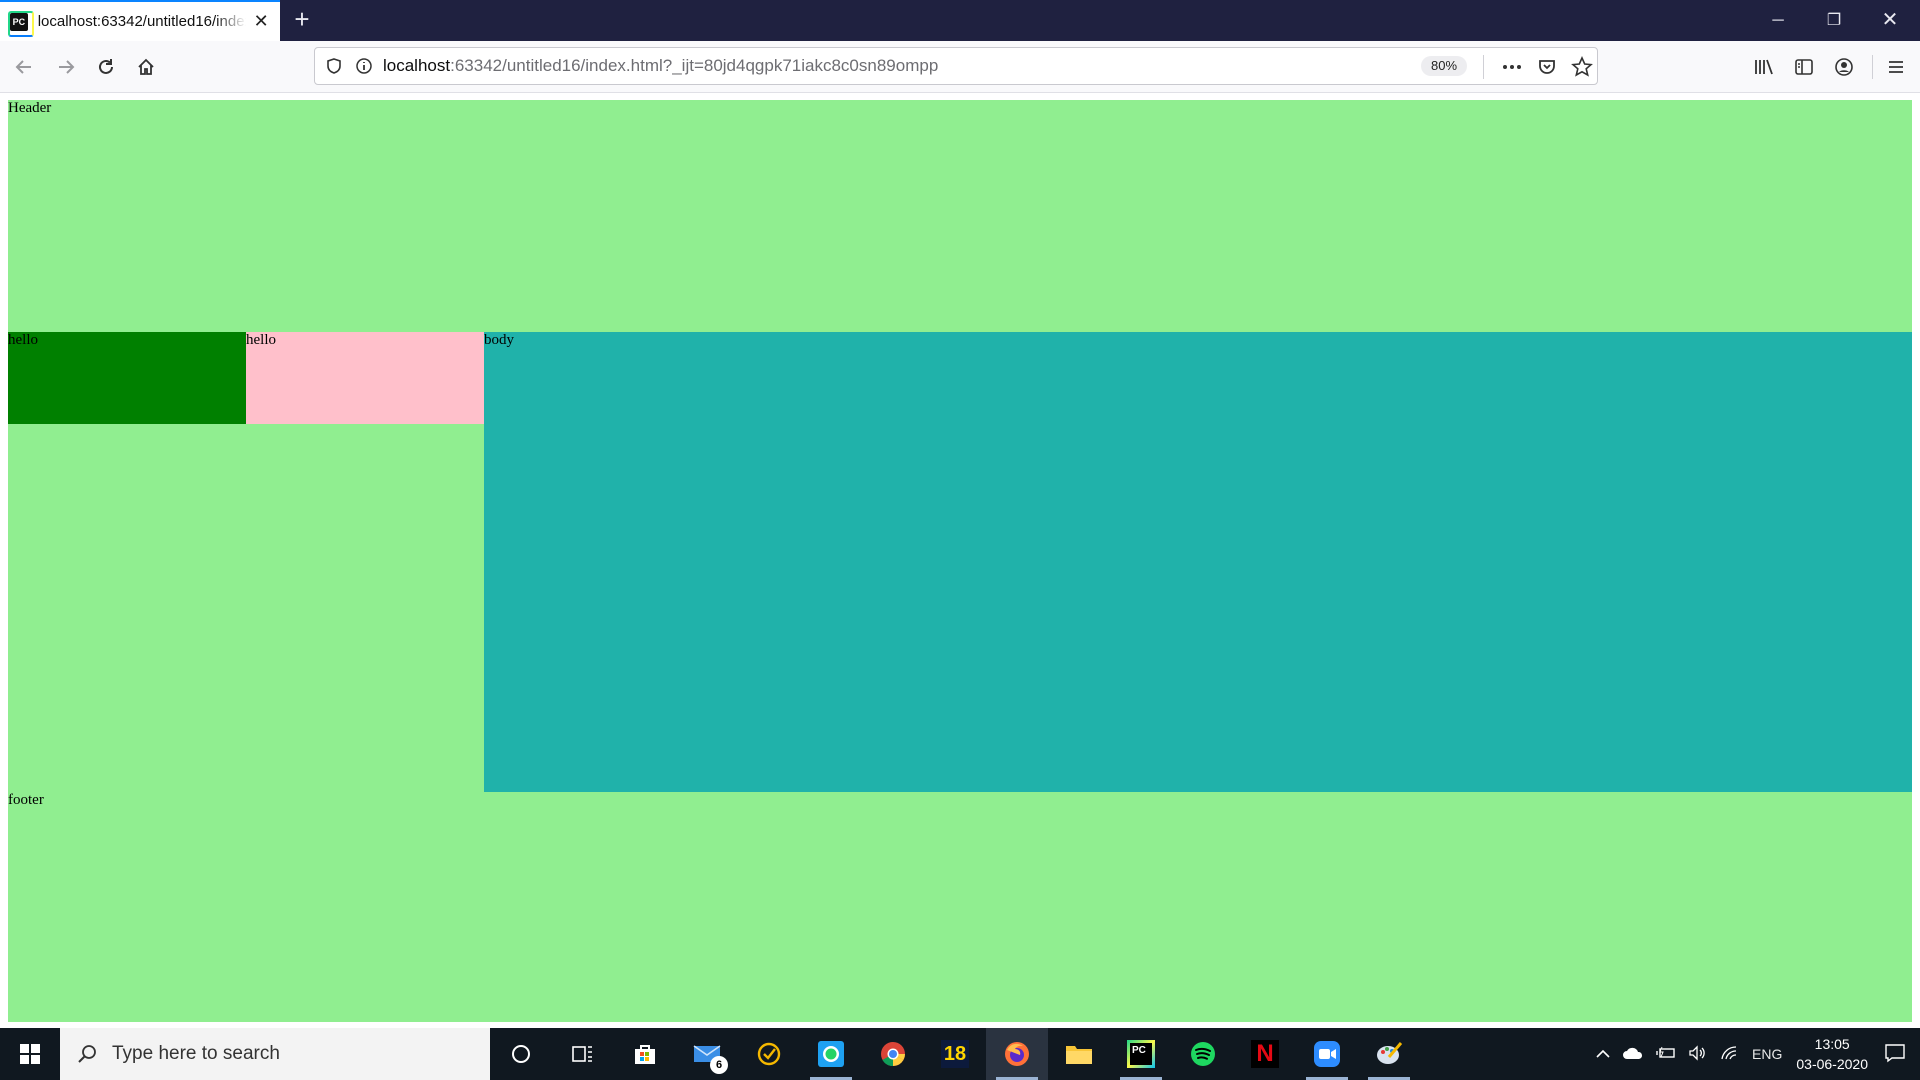 This screenshot has height=1080, width=1920. Describe the element at coordinates (30, 108) in the screenshot. I see `header-label: Header` at that location.